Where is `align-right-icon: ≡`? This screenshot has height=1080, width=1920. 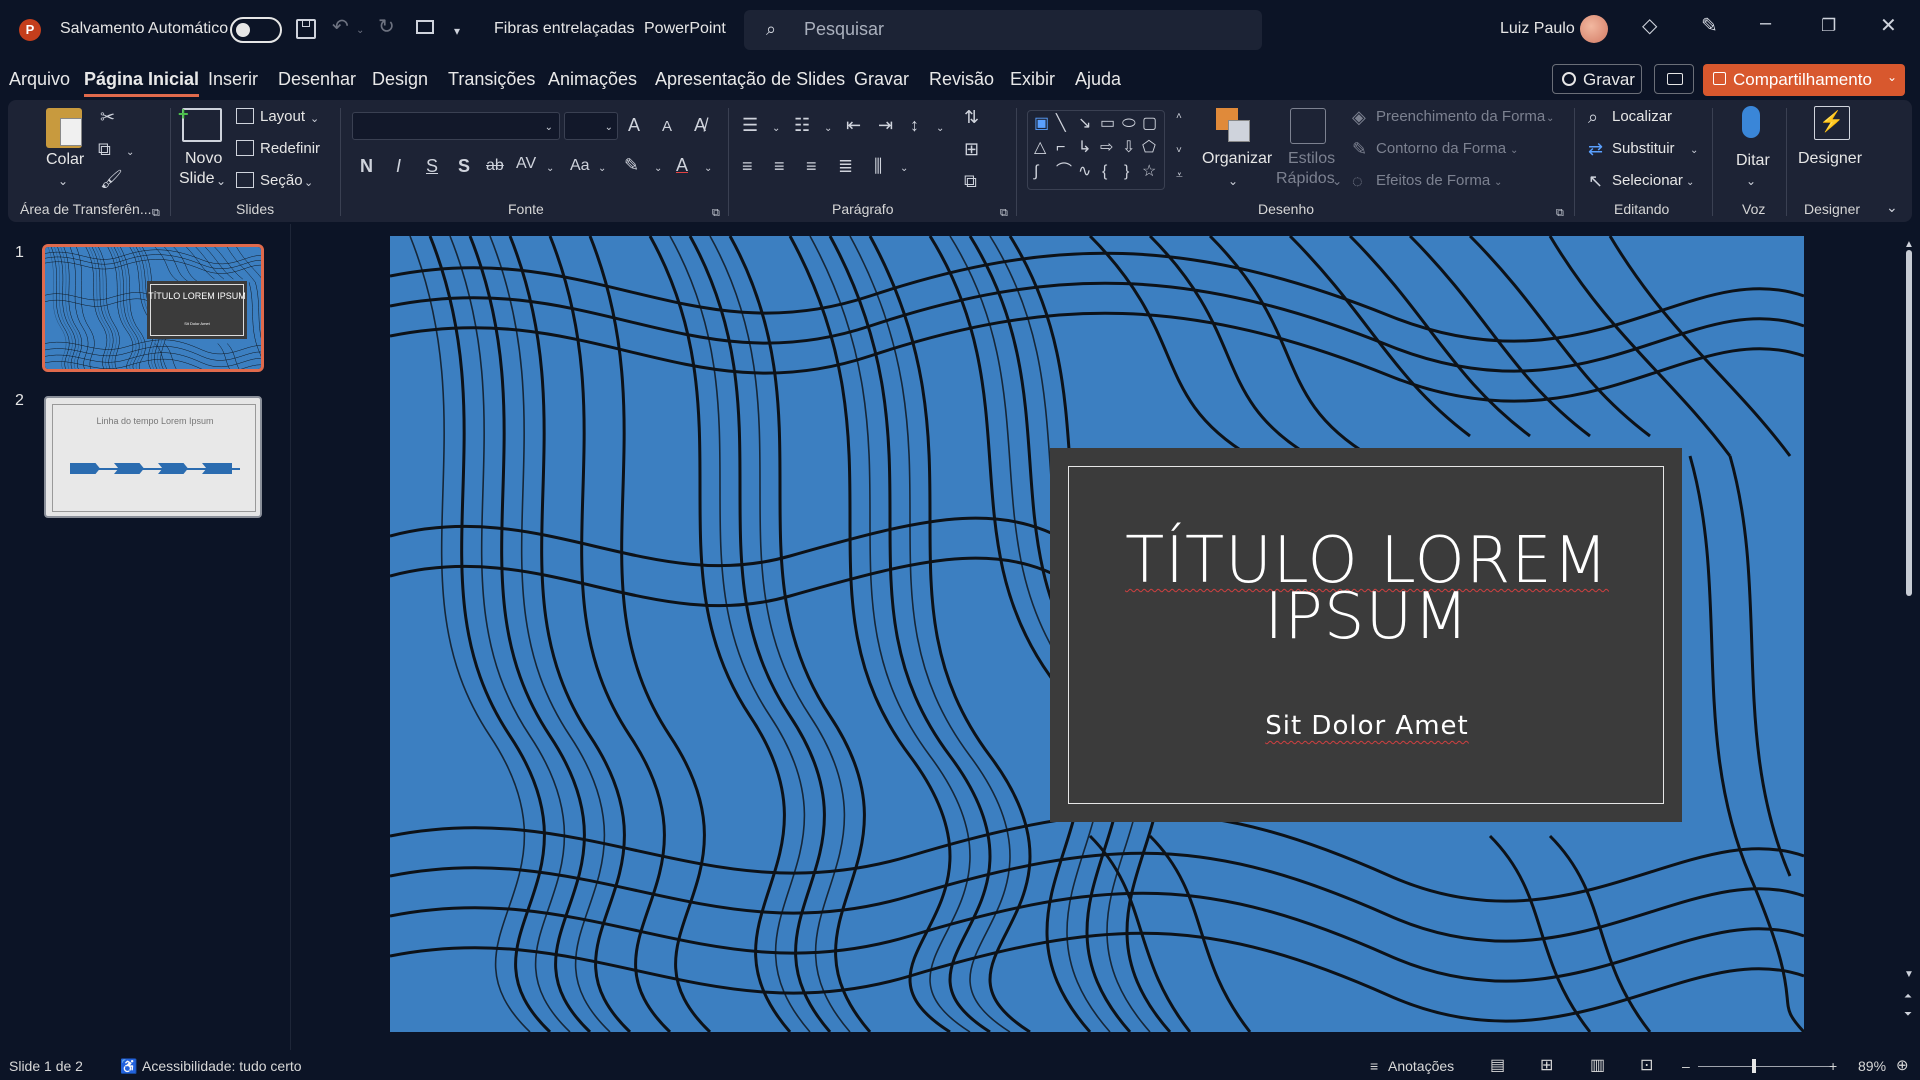
align-right-icon: ≡ is located at coordinates (811, 166).